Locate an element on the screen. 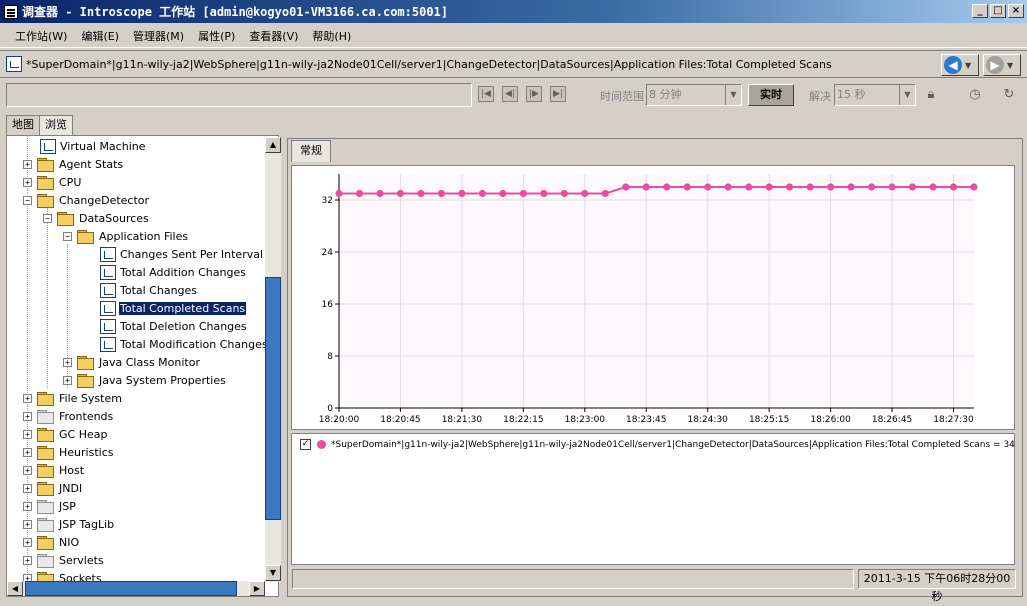 Image resolution: width=1027 pixels, height=606 pixels. tree-item-jsp: + JSP is located at coordinates (50, 506).